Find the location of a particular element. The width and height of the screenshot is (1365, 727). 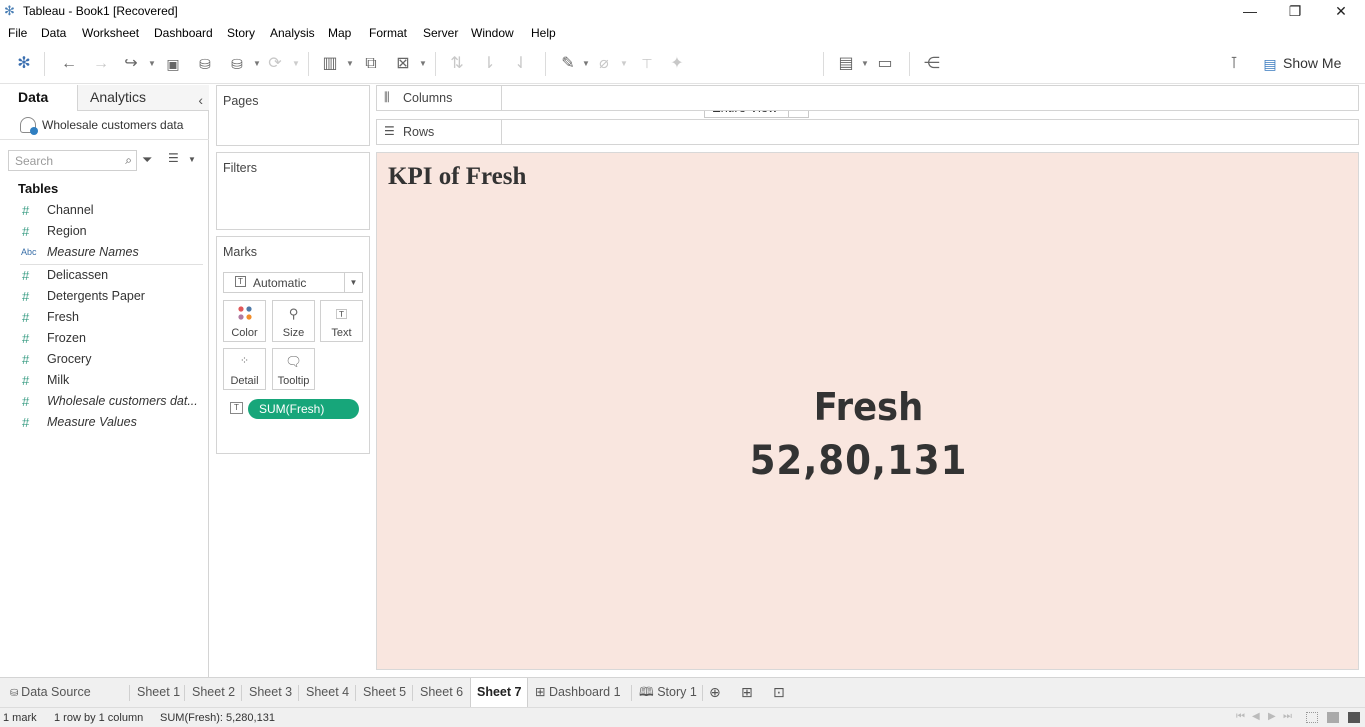

last-sheet-icon: ⏭ is located at coordinates (1287, 716).